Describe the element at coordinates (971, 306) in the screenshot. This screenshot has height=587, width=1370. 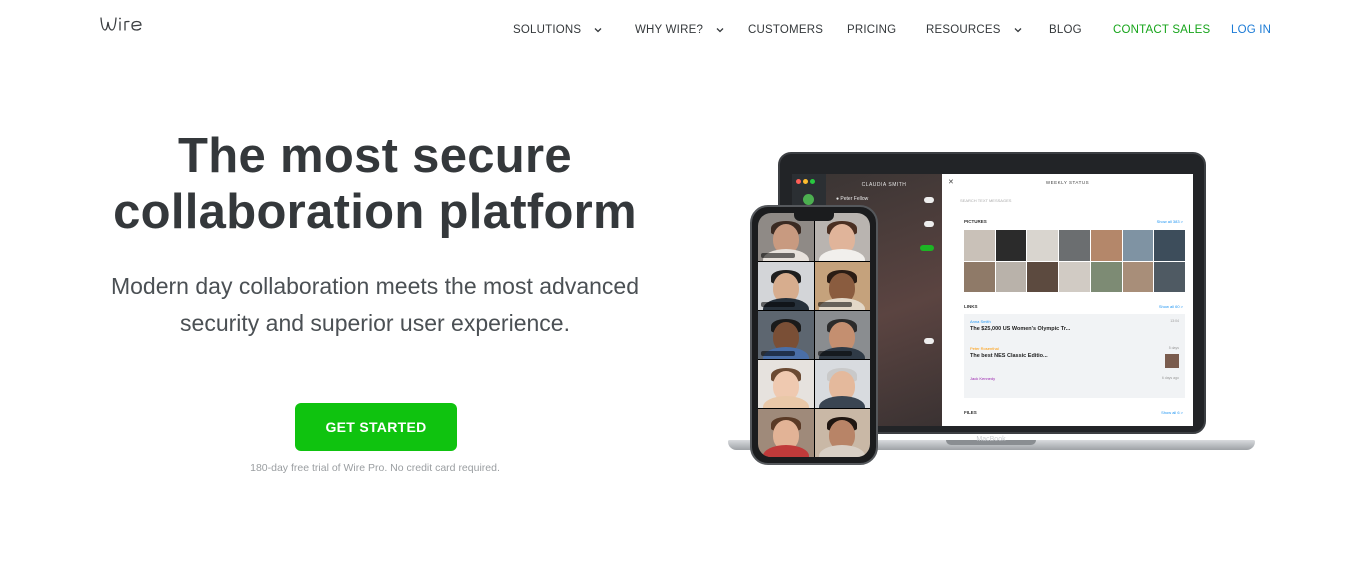
I see `links-label: LINKS` at that location.